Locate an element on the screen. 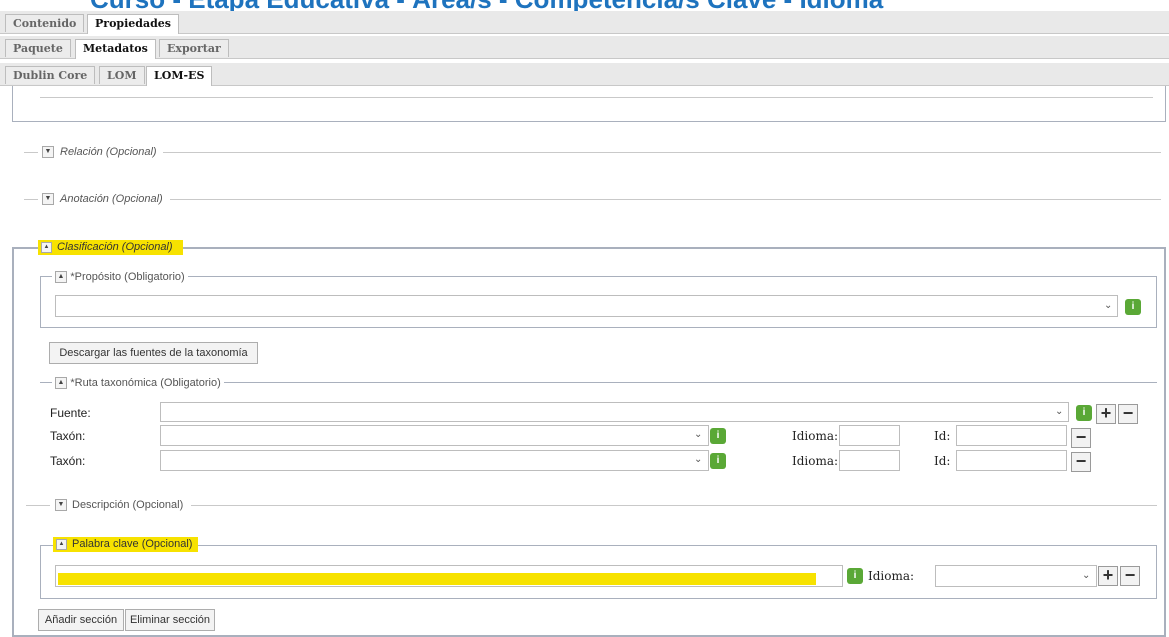 The image size is (1169, 637). previous-section-frame is located at coordinates (589, 104).